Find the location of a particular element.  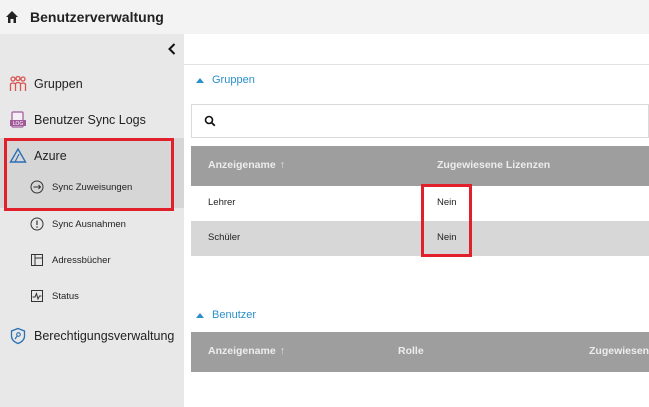

section-title: Gruppen is located at coordinates (233, 80).